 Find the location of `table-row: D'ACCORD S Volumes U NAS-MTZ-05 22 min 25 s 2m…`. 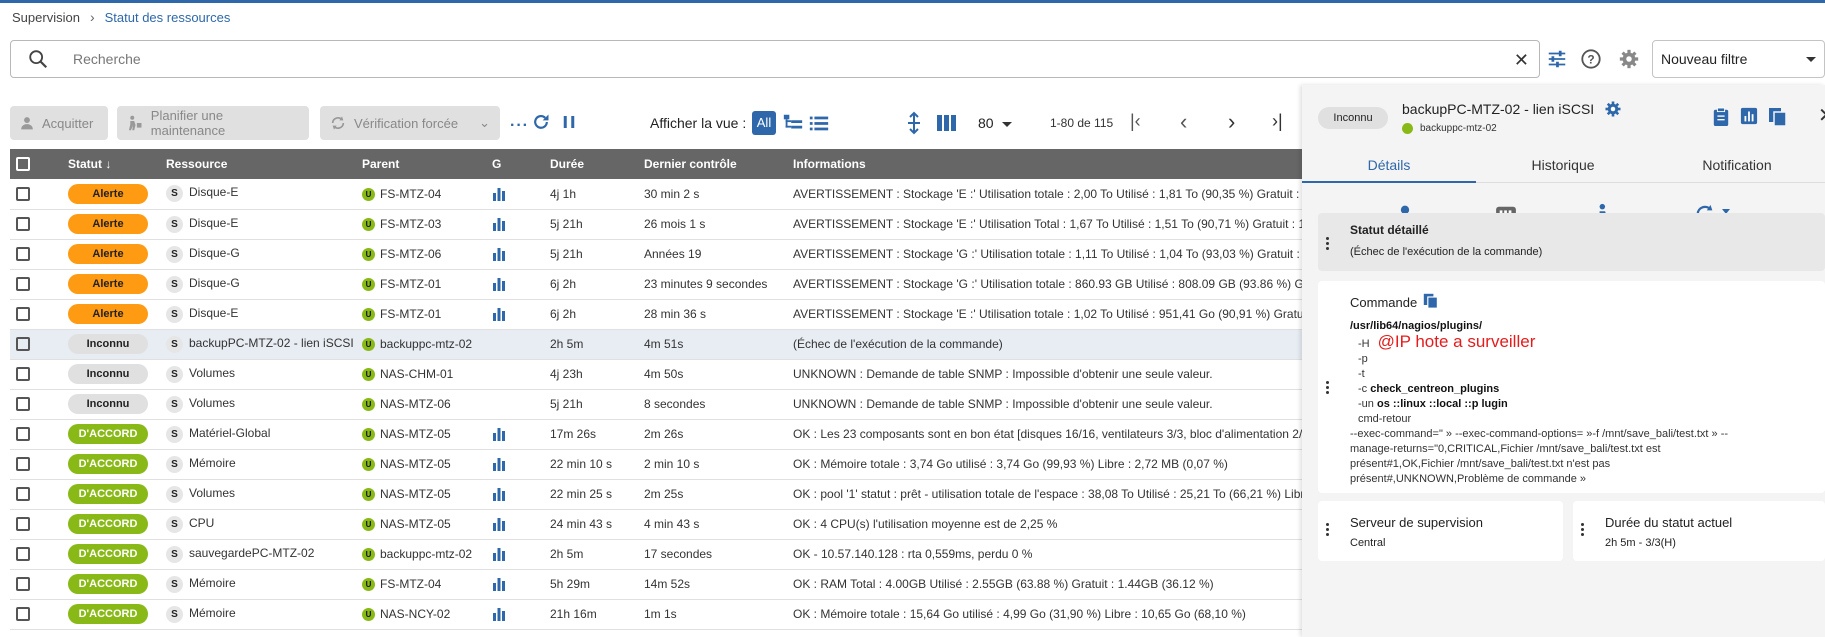

table-row: D'ACCORD S Volumes U NAS-MTZ-05 22 min 25 s 2m… is located at coordinates (656, 494).